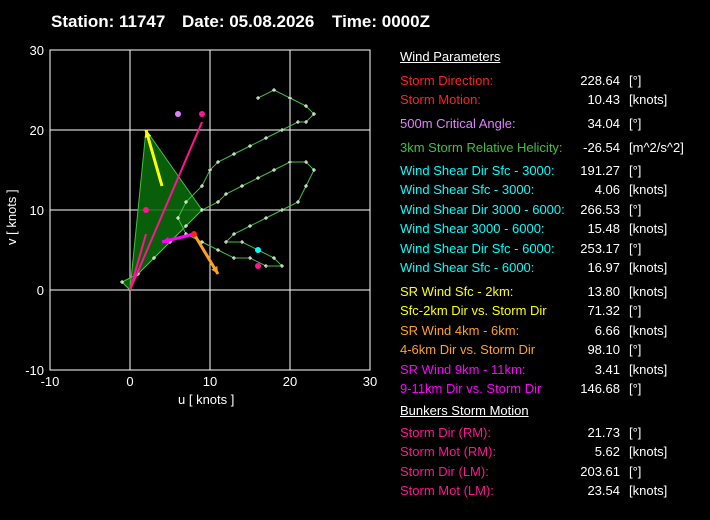 The width and height of the screenshot is (710, 520). I want to click on param-label: Wind Shear 3000 - 6000:, so click(472, 228).